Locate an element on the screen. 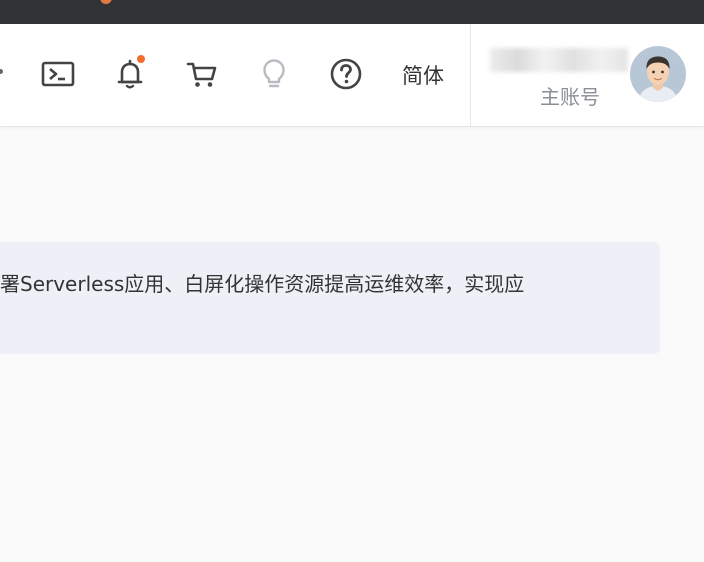 This screenshot has width=704, height=562. cart-button is located at coordinates (202, 74).